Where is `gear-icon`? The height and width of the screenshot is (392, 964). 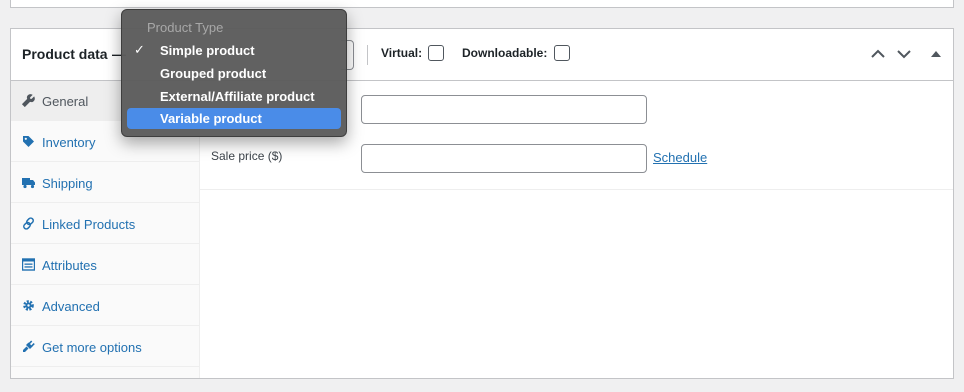
gear-icon is located at coordinates (28, 305).